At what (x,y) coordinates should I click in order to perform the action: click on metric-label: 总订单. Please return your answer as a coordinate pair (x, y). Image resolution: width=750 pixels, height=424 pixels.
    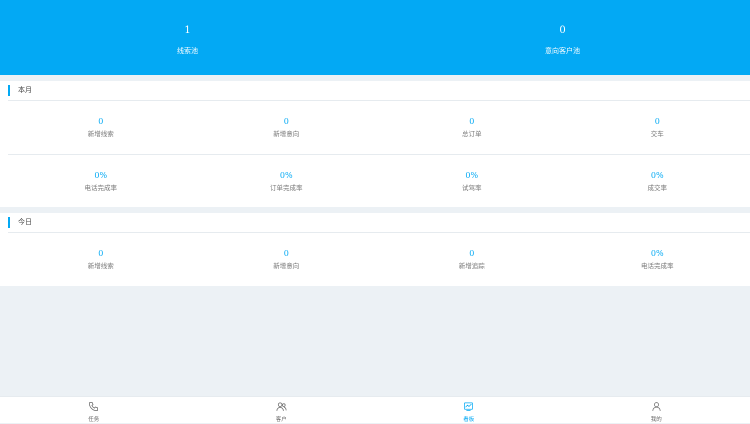
    Looking at the image, I should click on (472, 134).